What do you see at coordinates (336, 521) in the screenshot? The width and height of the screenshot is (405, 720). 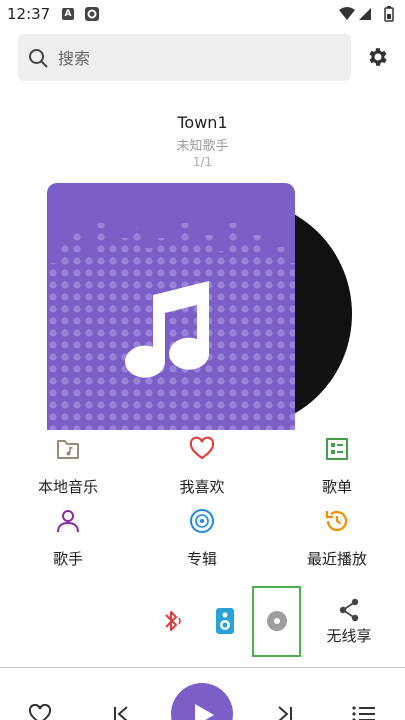 I see `history-icon` at bounding box center [336, 521].